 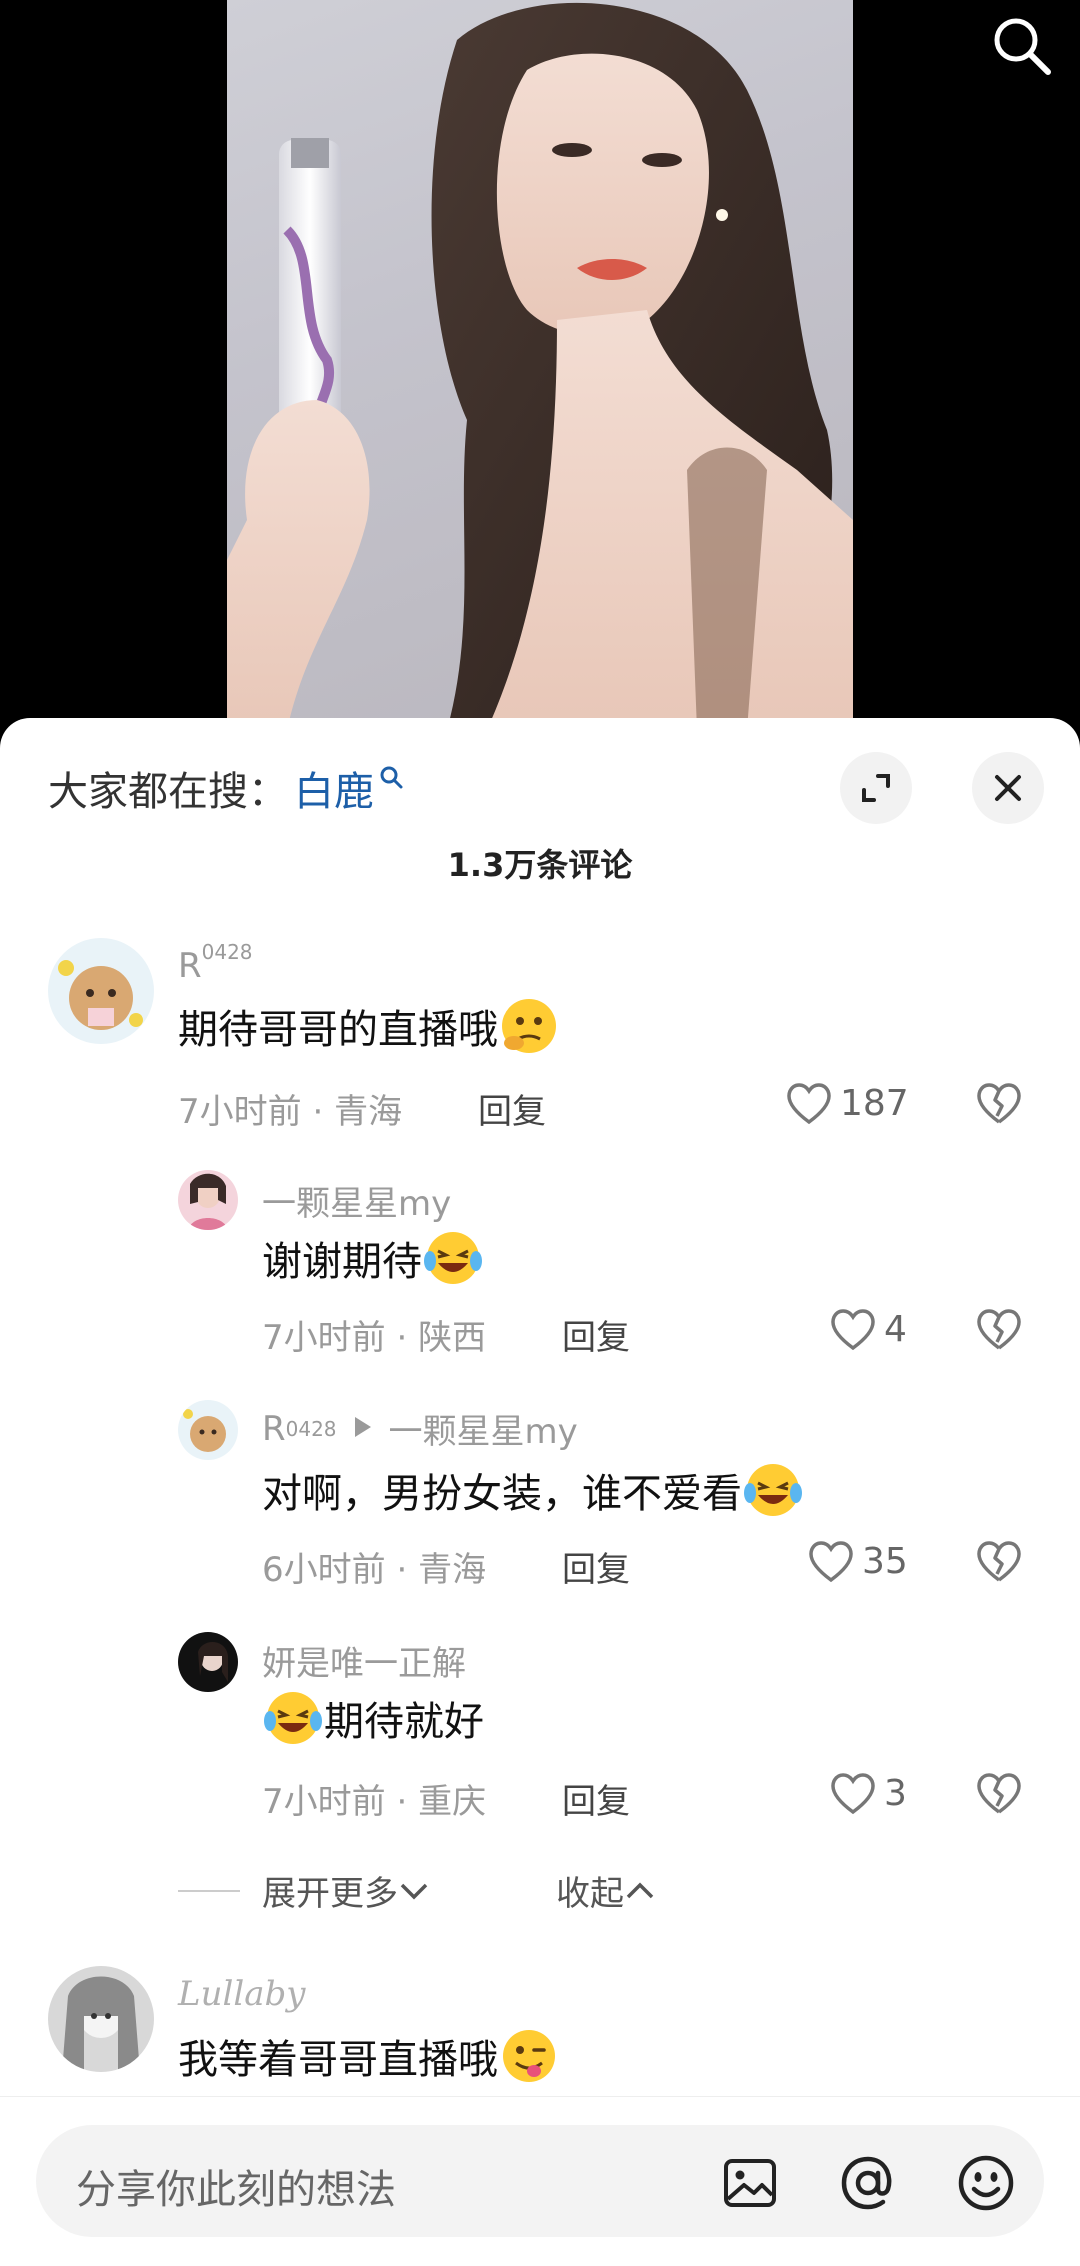 I want to click on reply-username: R 0428 一颗星星my, so click(x=420, y=1428).